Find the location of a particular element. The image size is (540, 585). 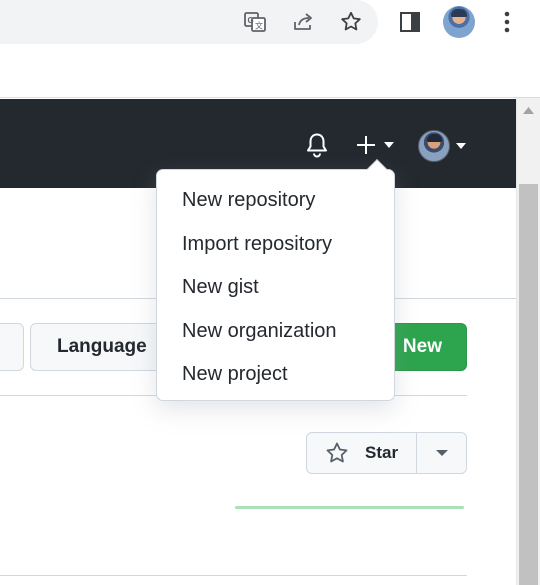

address-bar is located at coordinates (189, 22).